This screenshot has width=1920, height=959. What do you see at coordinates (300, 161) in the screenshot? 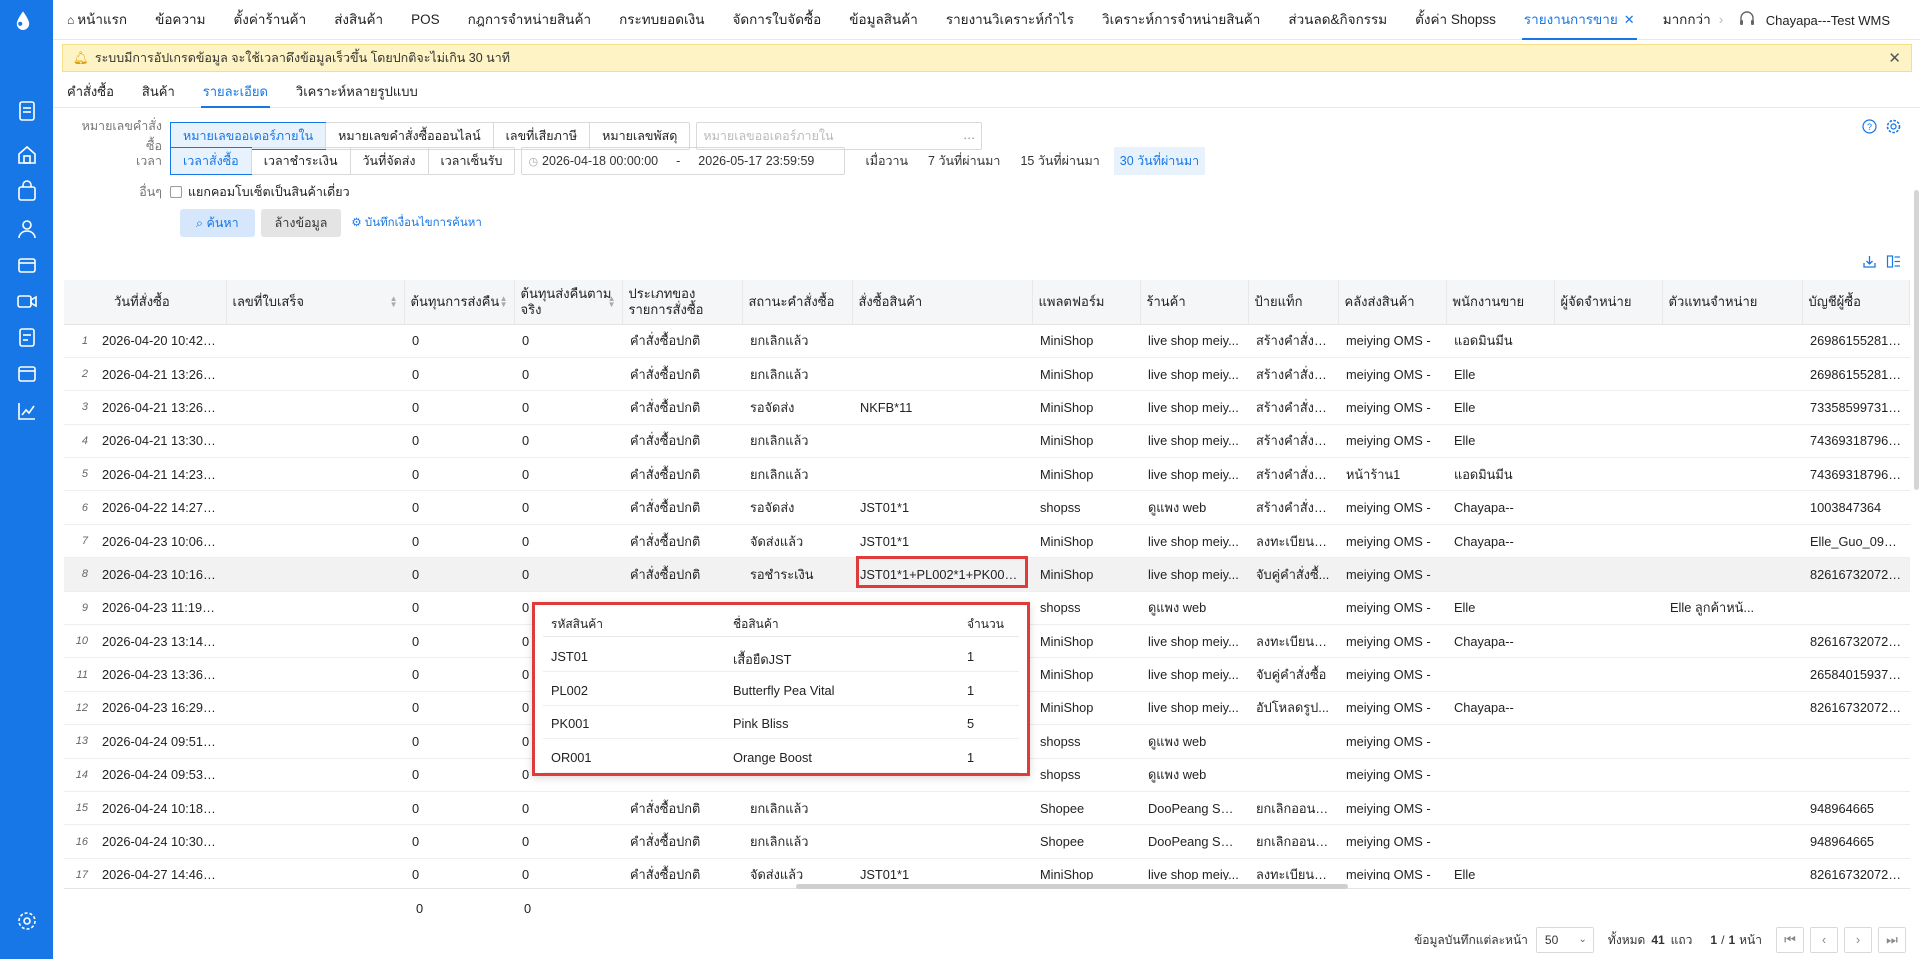
I see `option-payment-time: เวลาชำระเงิน` at bounding box center [300, 161].